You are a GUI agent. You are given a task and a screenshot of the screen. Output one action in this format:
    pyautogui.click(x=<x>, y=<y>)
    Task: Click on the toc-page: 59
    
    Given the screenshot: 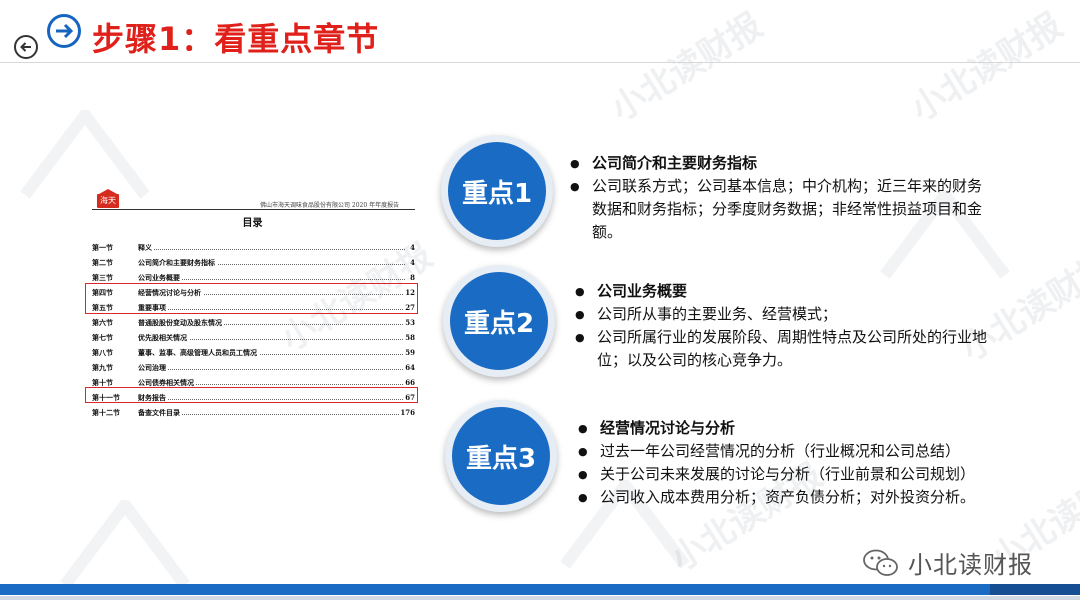 What is the action you would take?
    pyautogui.click(x=409, y=352)
    